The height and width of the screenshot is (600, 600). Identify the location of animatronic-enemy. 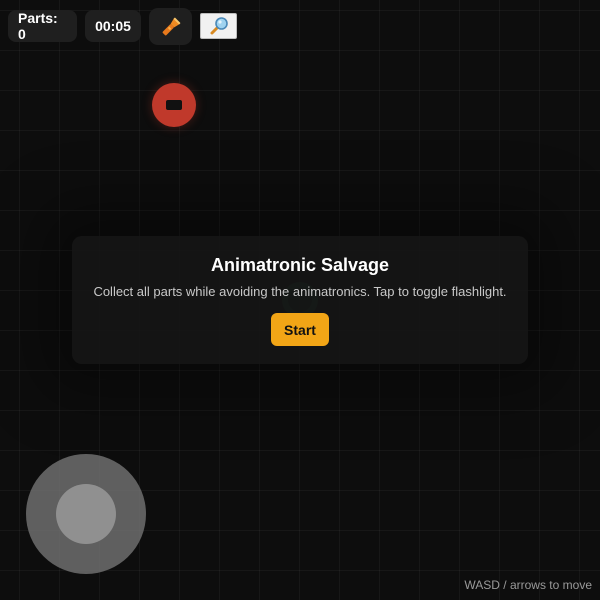
(174, 105).